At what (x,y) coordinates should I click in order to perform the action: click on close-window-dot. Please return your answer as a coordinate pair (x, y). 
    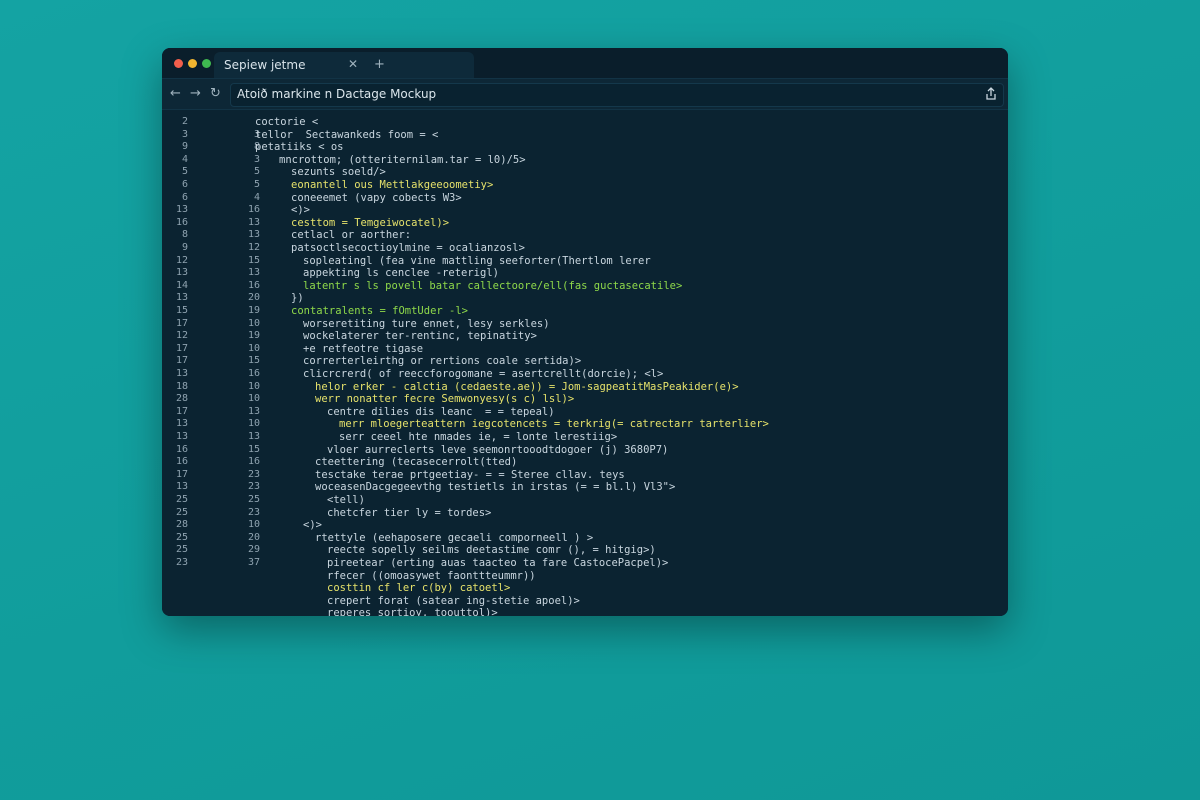
    Looking at the image, I should click on (178, 63).